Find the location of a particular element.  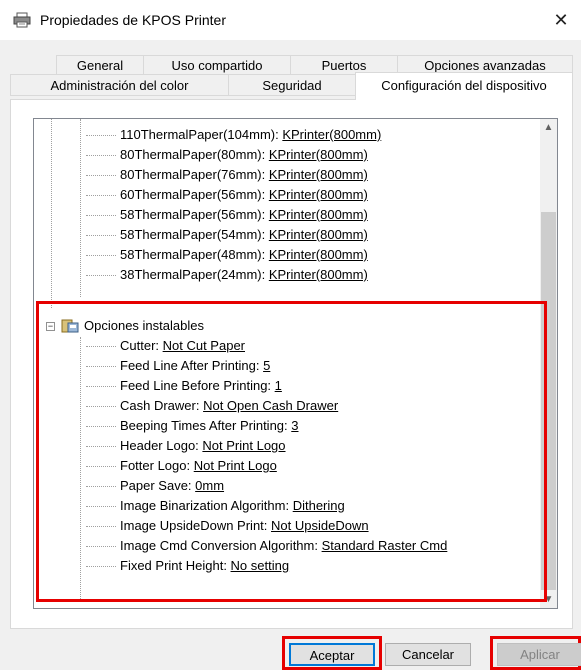

tree-item: 80ThermalPaper(76mm): KPrinter(800mm) is located at coordinates (227, 175).